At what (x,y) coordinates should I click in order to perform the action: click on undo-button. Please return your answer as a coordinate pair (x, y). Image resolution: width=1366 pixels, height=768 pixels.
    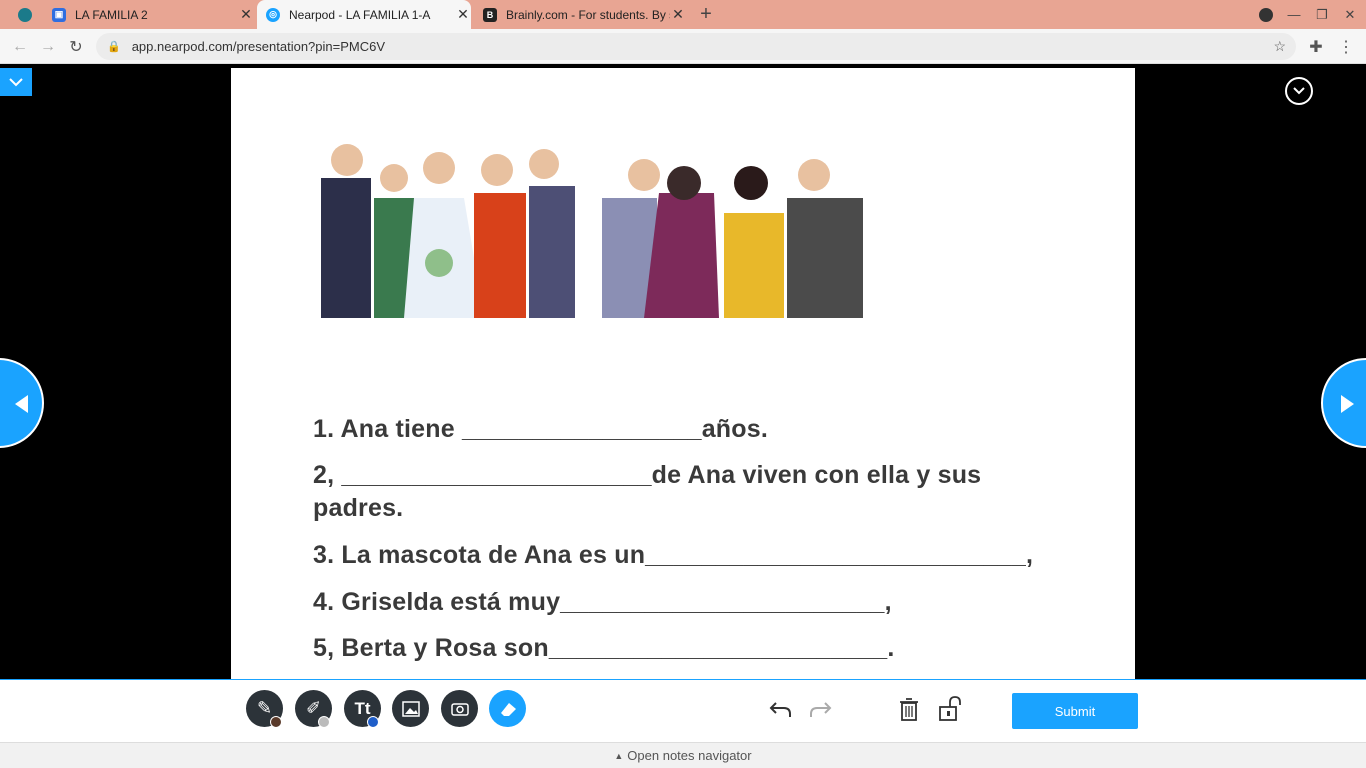
    Looking at the image, I should click on (780, 709).